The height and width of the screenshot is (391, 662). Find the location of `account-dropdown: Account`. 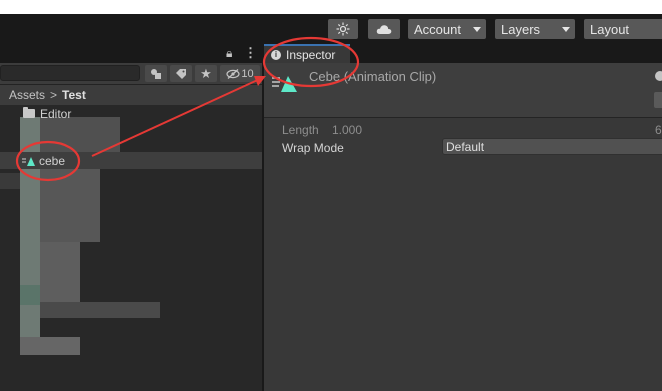

account-dropdown: Account is located at coordinates (447, 29).